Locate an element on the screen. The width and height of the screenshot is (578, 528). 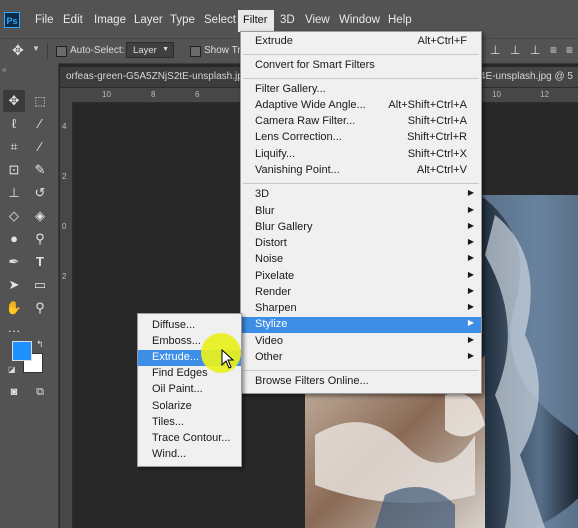
filter-menu-item: Render ▶ is located at coordinates (361, 293).